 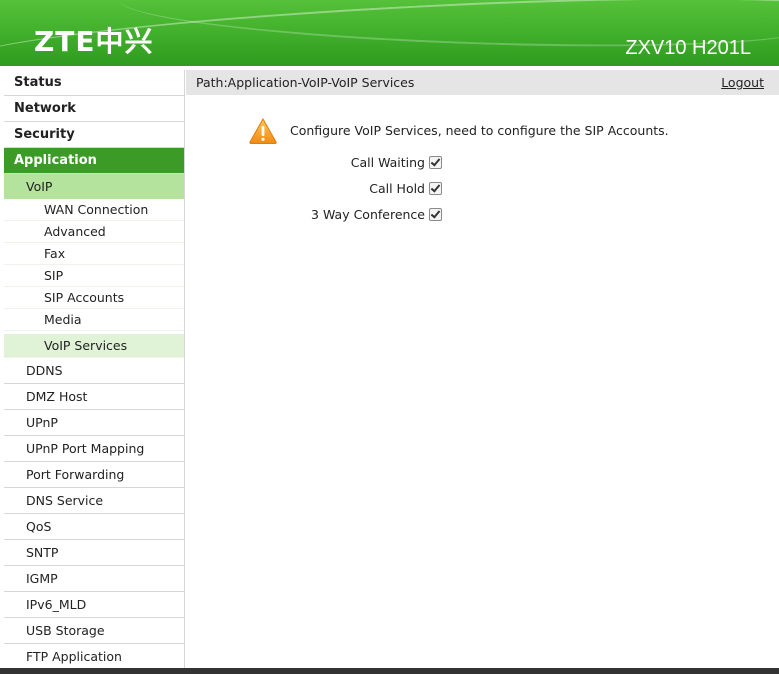 What do you see at coordinates (688, 48) in the screenshot?
I see `device-model: ZXV10 H201L` at bounding box center [688, 48].